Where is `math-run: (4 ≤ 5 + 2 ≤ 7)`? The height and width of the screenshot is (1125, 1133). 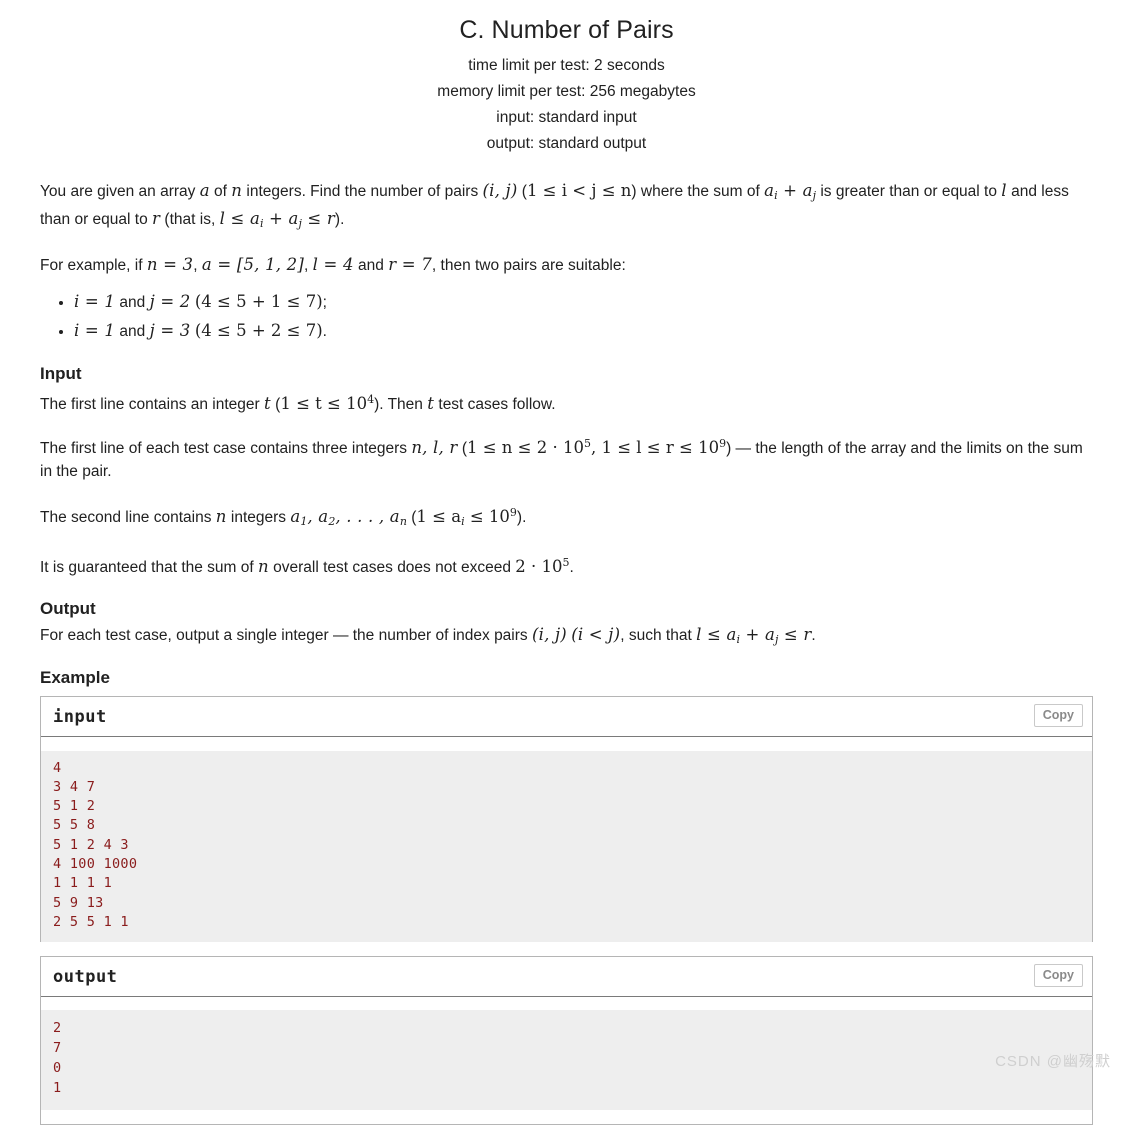
math-run: (4 ≤ 5 + 2 ≤ 7) is located at coordinates (258, 330).